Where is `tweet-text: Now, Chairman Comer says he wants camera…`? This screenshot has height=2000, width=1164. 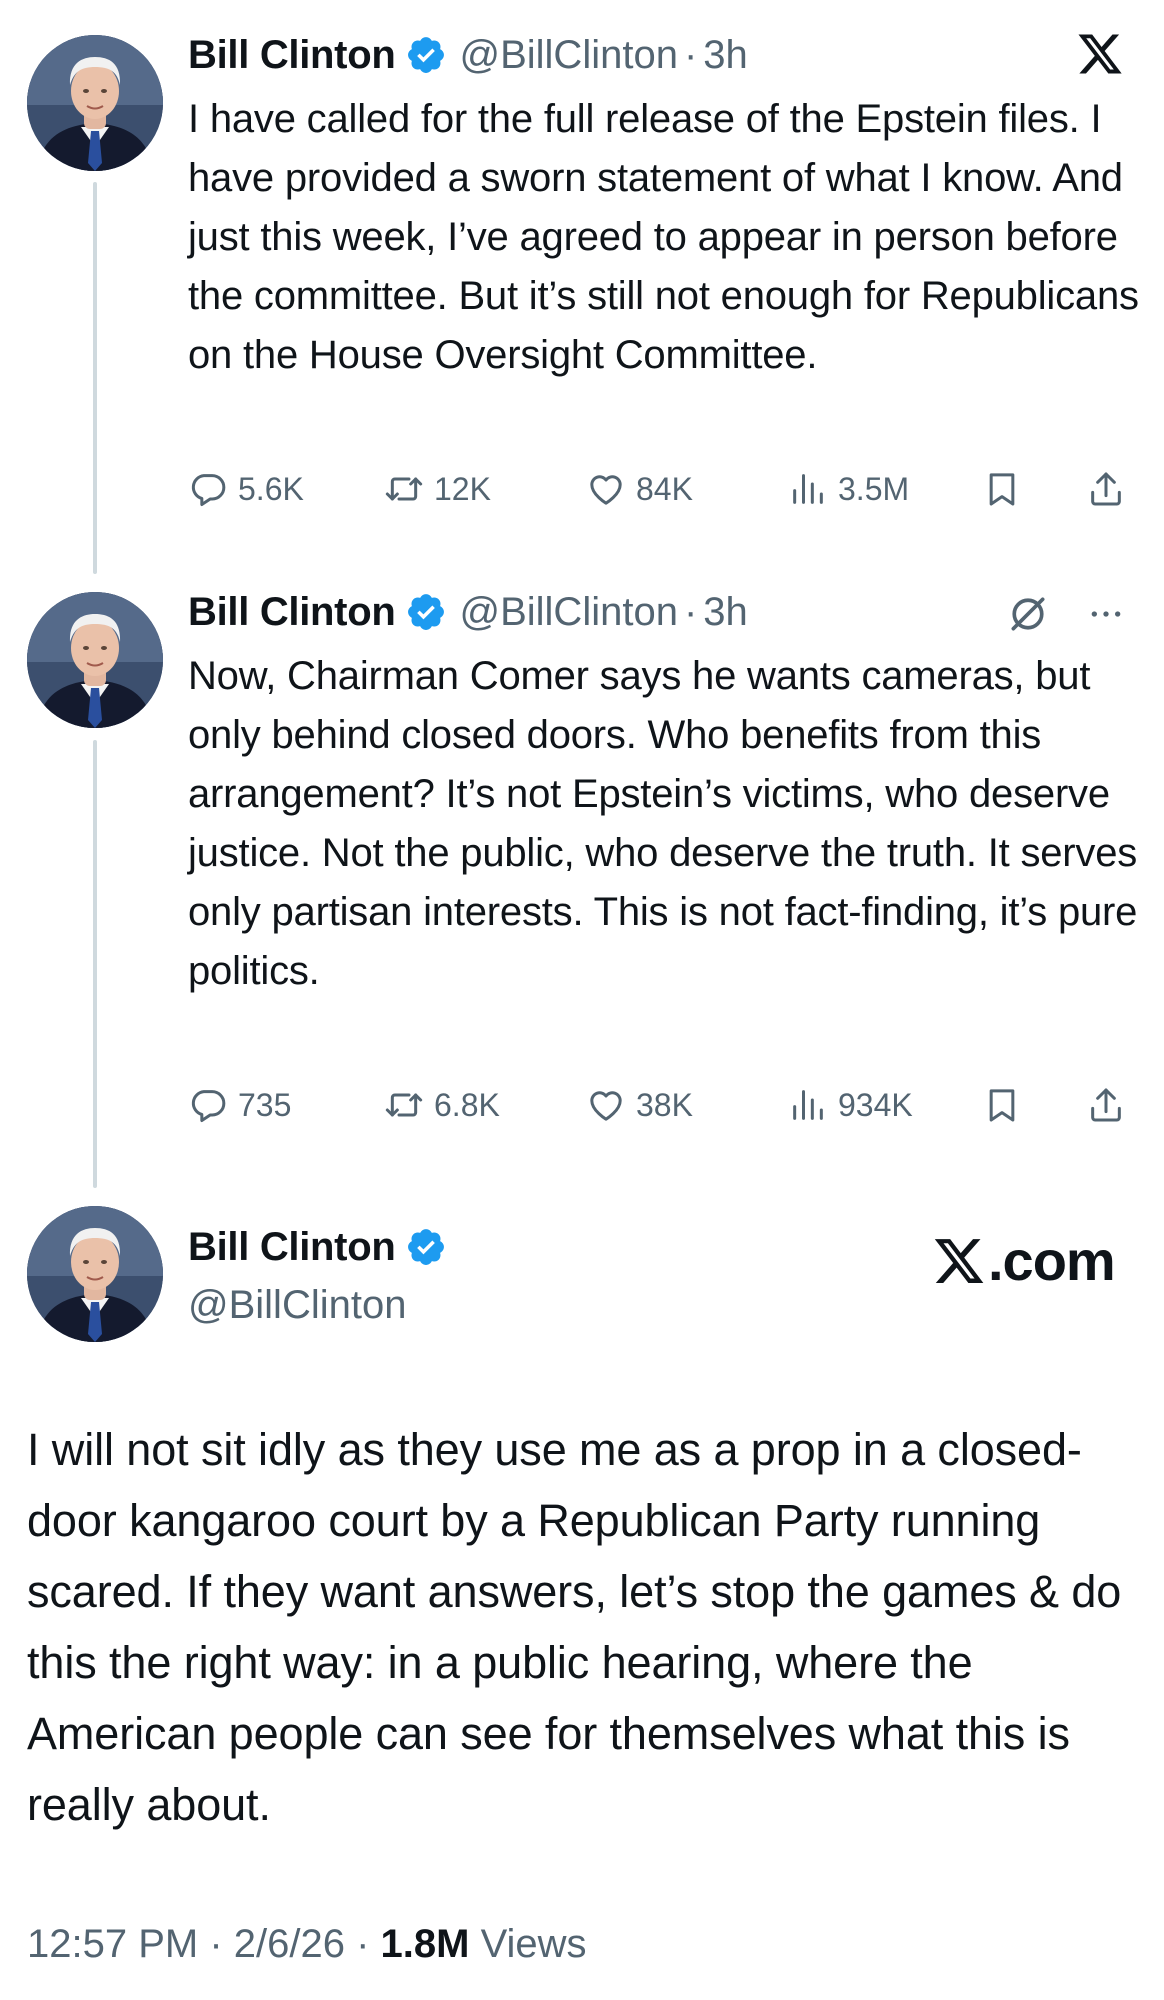 tweet-text: Now, Chairman Comer says he wants camera… is located at coordinates (663, 823).